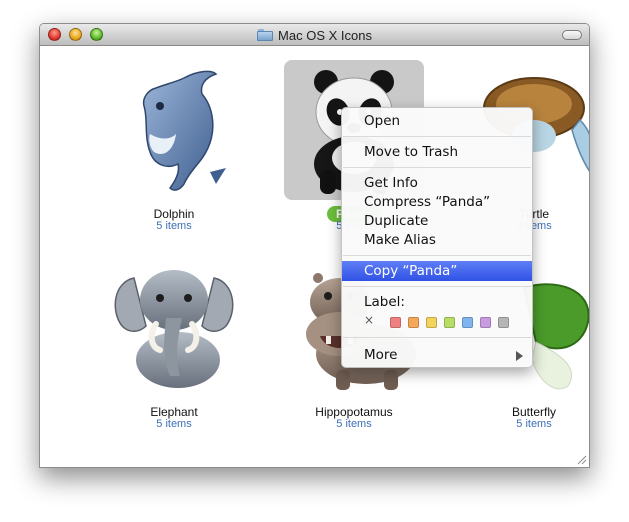  I want to click on title-bar: Mac OS X Icons, so click(314, 35).